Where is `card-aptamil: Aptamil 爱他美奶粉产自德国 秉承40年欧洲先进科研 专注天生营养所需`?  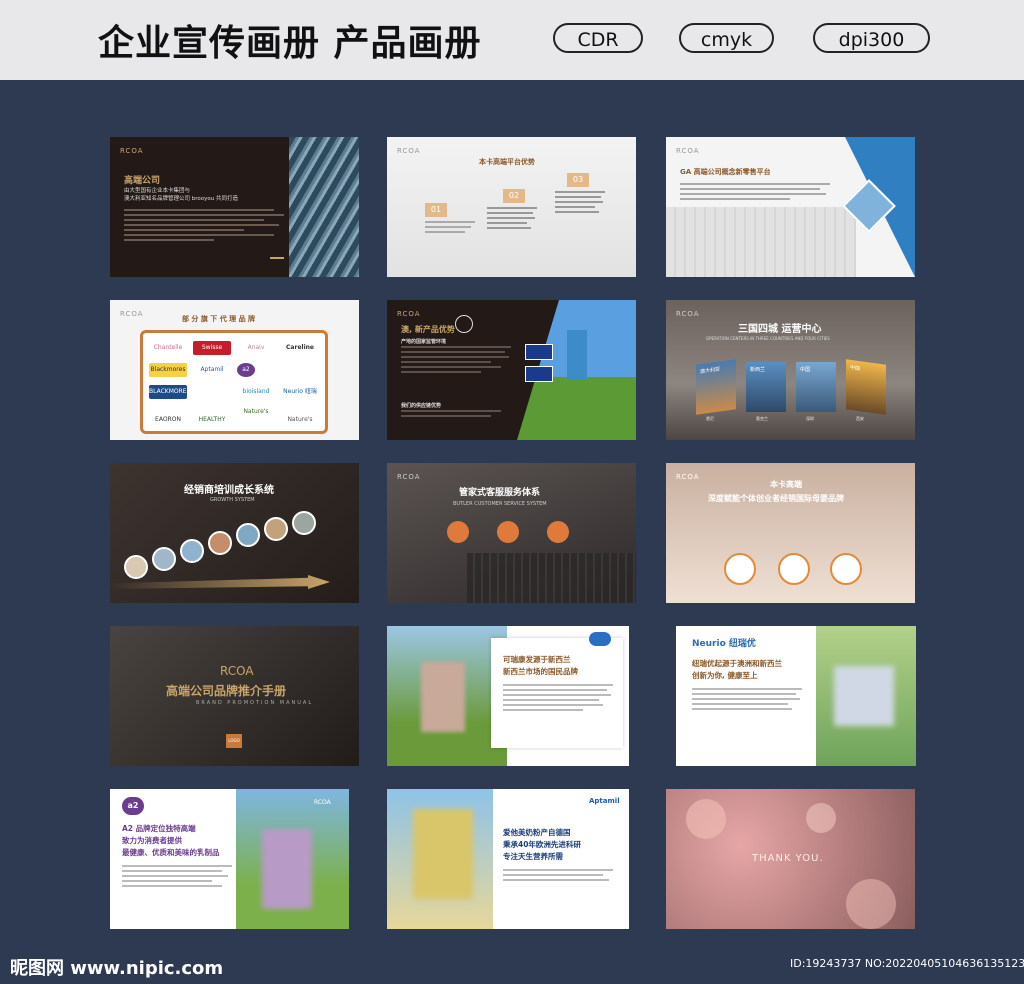
card-aptamil: Aptamil 爱他美奶粉产自德国 秉承40年欧洲先进科研 专注天生营养所需 is located at coordinates (508, 859).